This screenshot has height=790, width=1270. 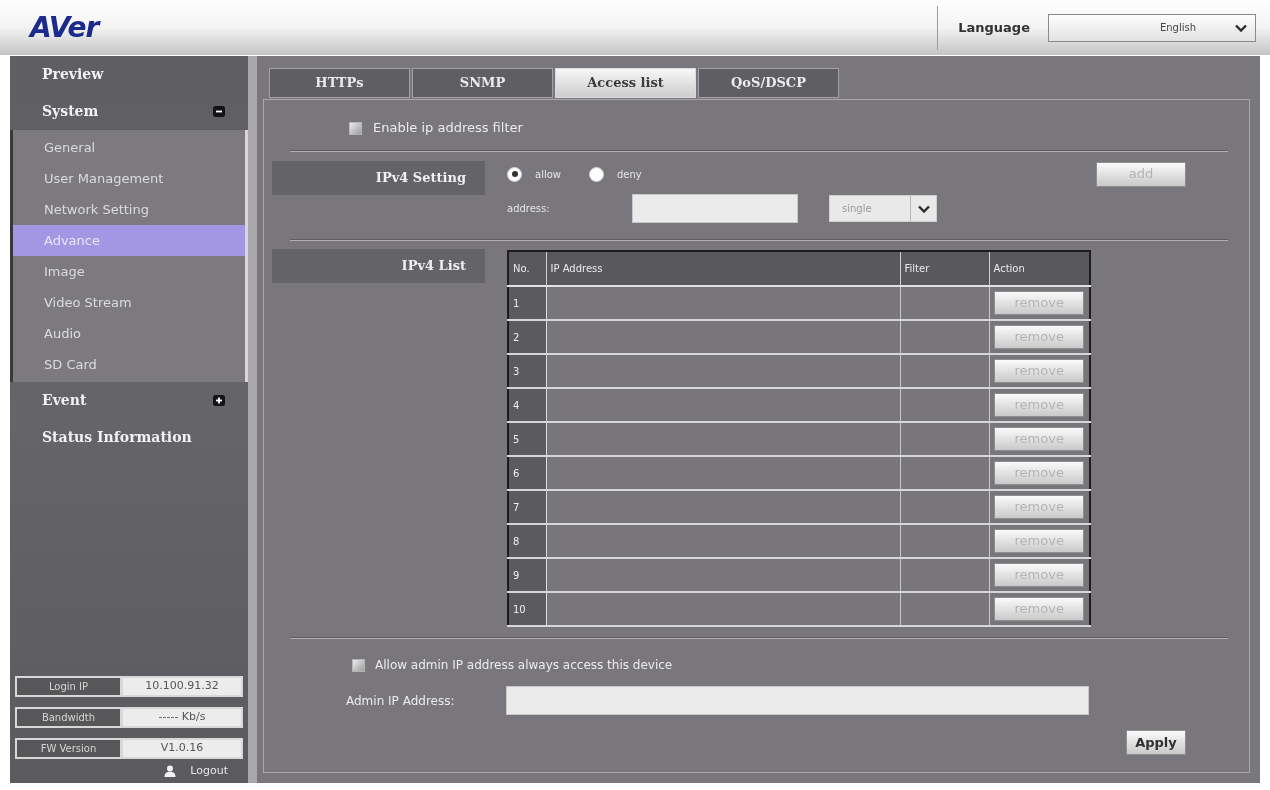 I want to click on plus-icon, so click(x=219, y=400).